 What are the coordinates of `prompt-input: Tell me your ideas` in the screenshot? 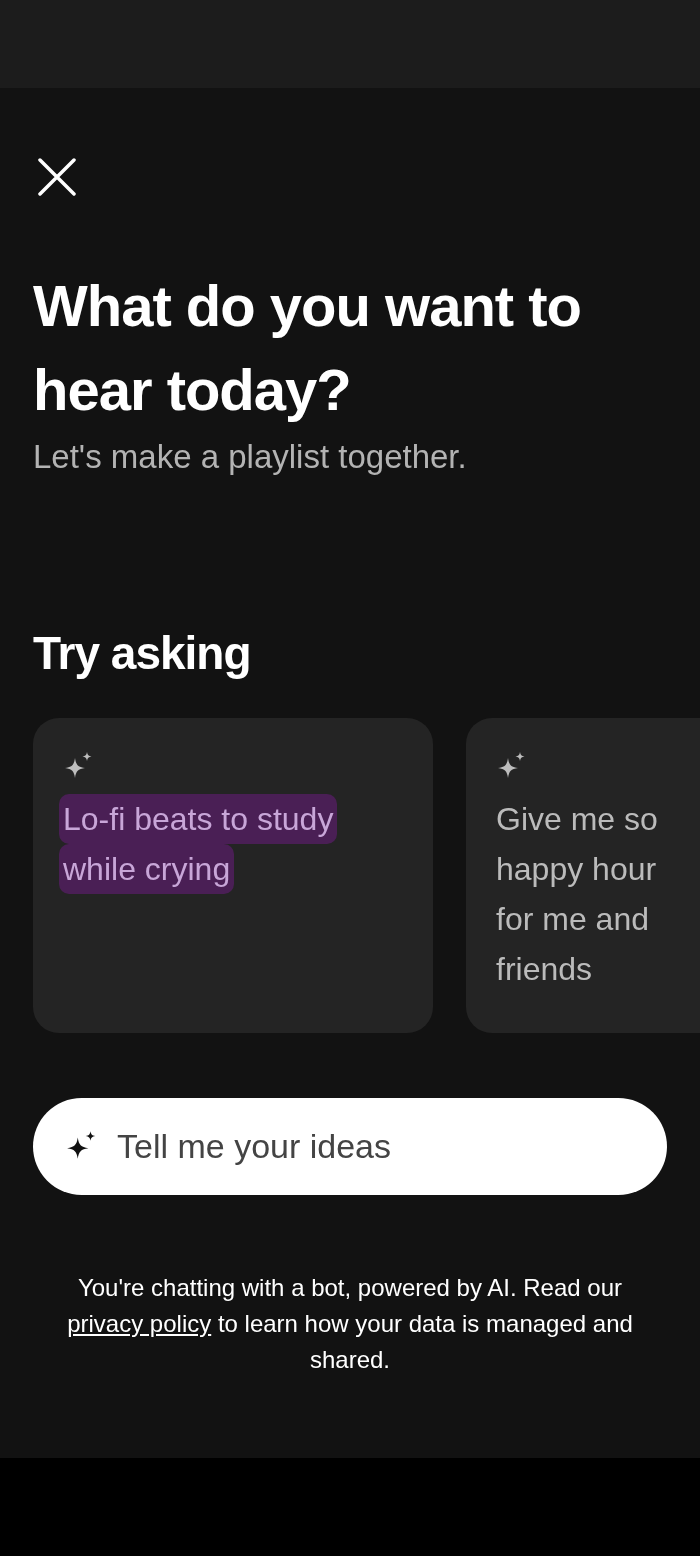 It's located at (350, 1146).